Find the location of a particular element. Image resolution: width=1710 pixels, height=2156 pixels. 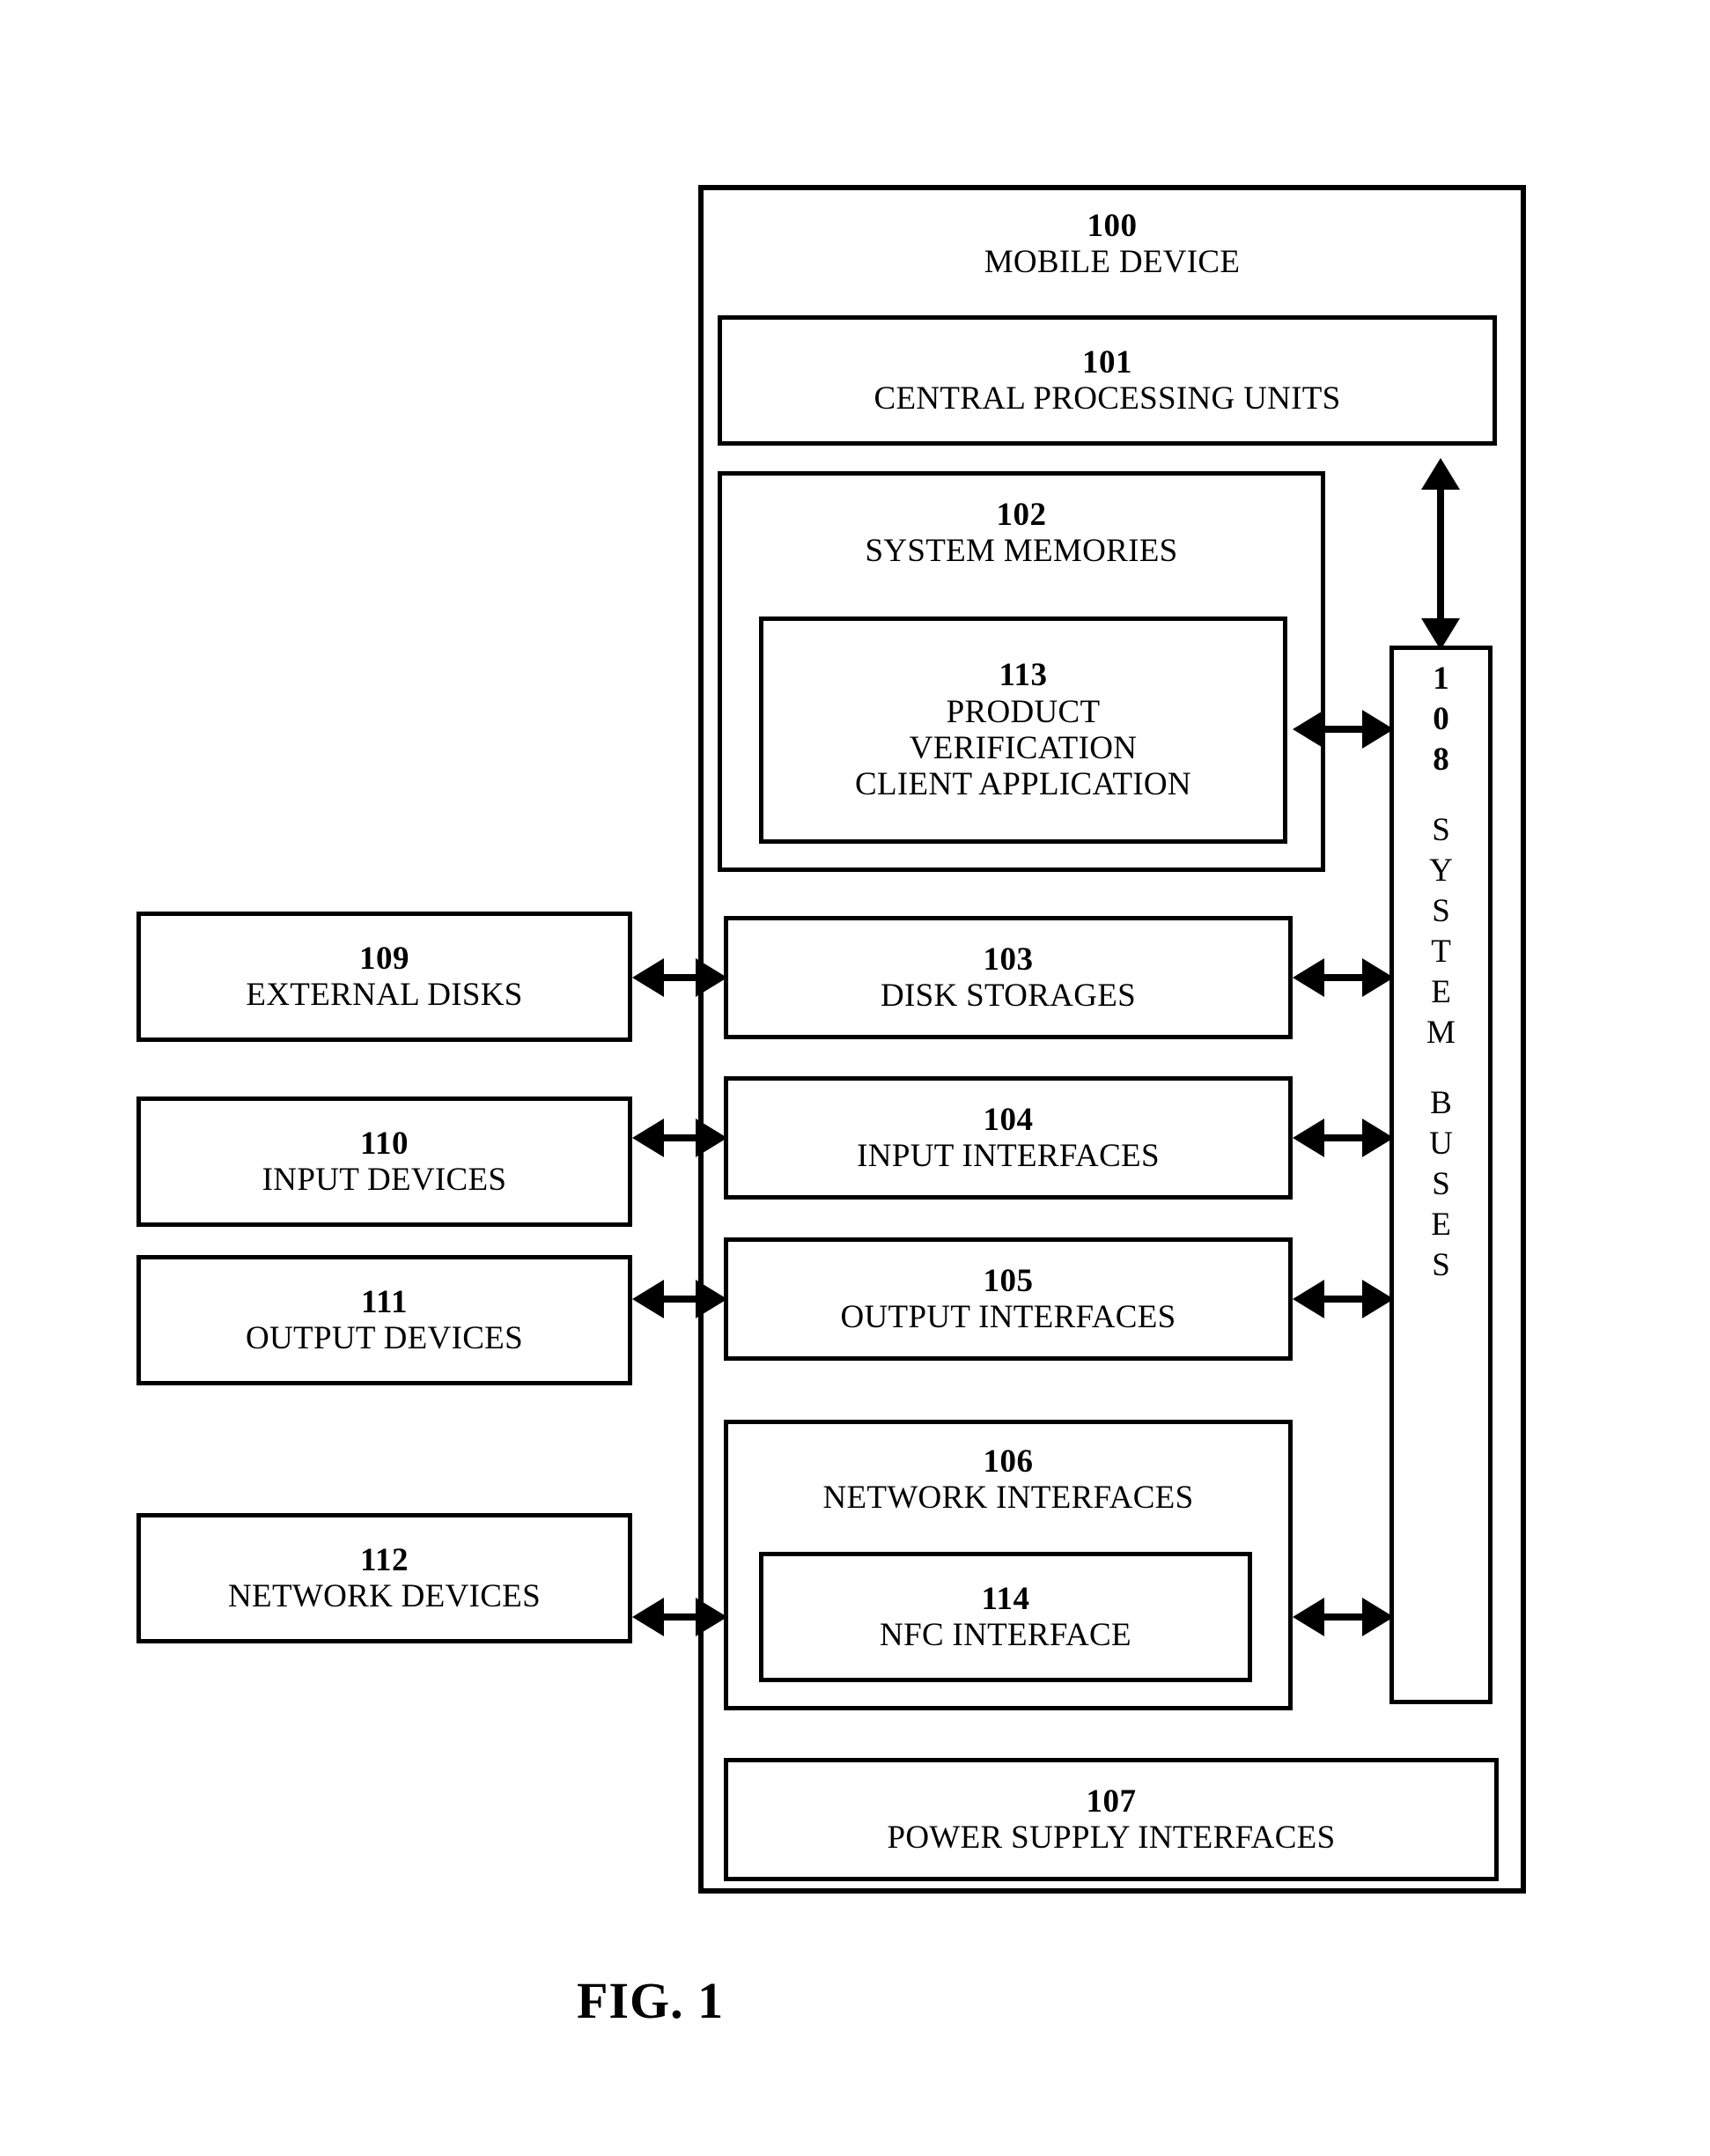

system-buses-label-char-3: T is located at coordinates (1441, 952).